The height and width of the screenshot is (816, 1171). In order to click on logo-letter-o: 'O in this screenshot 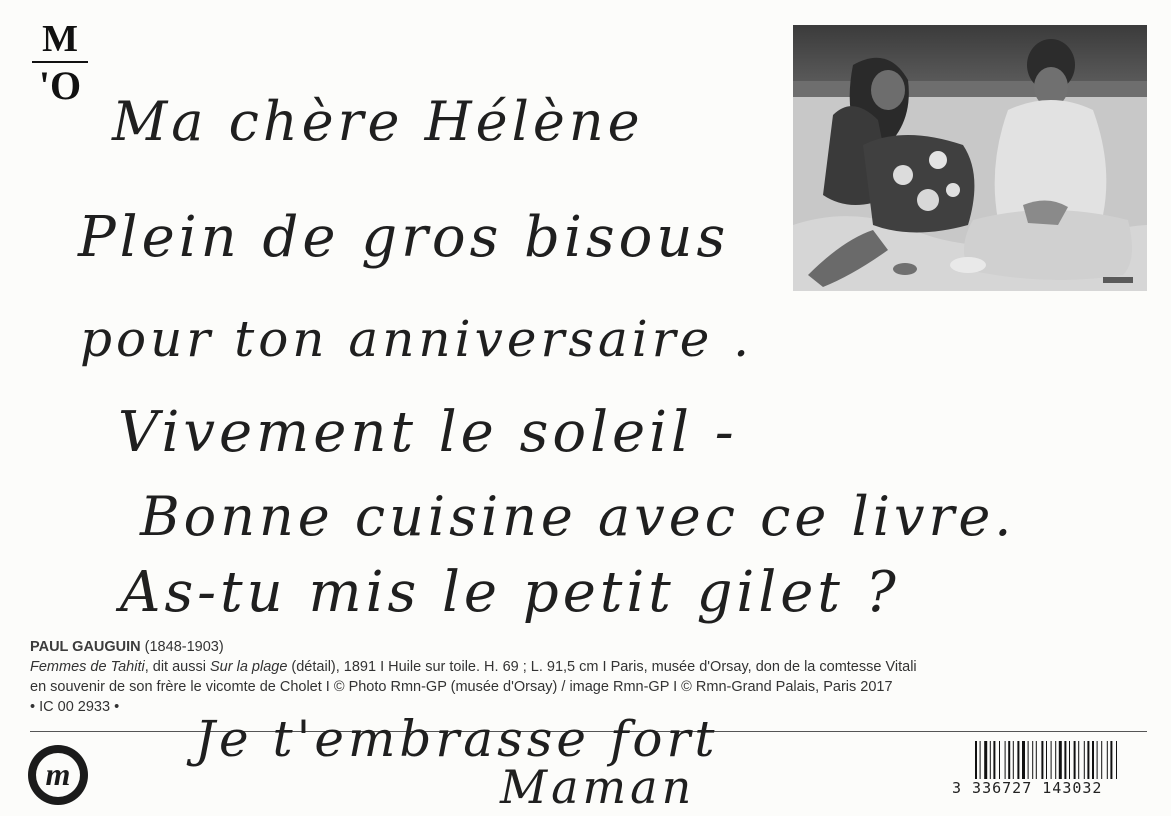, I will do `click(60, 85)`.